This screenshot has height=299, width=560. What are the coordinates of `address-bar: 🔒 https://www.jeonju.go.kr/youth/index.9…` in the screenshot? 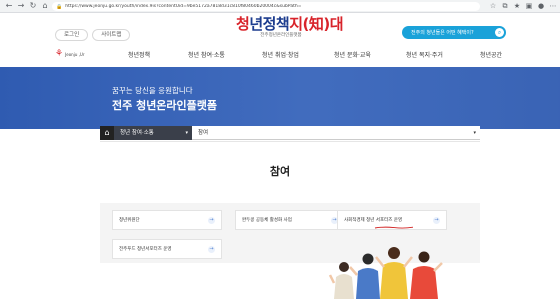 It's located at (266, 6).